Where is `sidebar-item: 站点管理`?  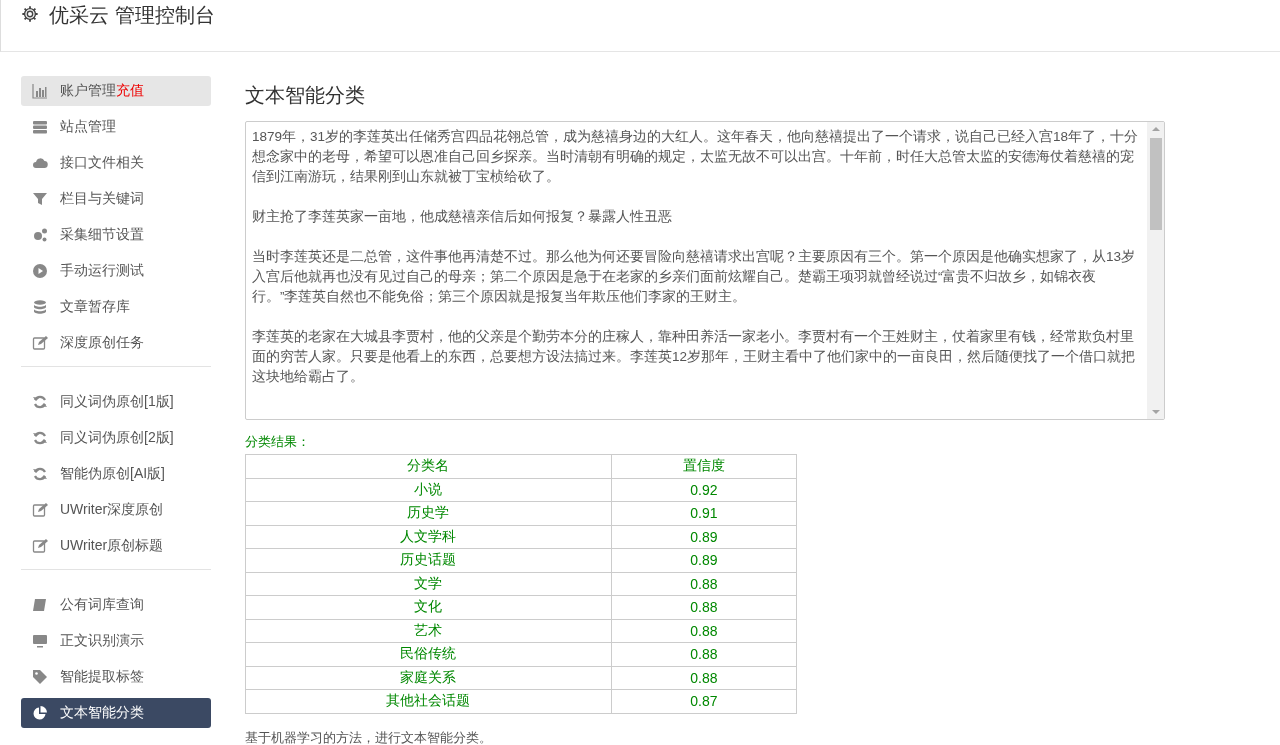 sidebar-item: 站点管理 is located at coordinates (116, 127).